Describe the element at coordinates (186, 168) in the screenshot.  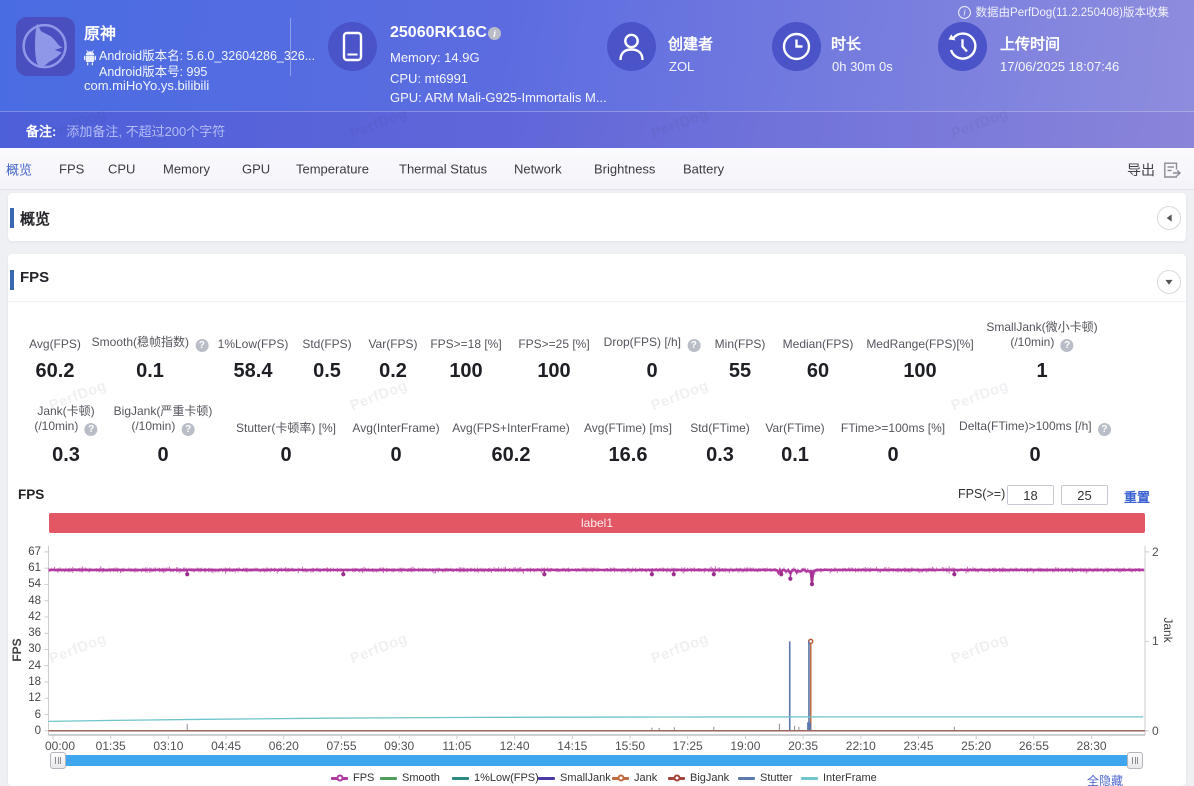
I see `tab-memory: Memory` at that location.